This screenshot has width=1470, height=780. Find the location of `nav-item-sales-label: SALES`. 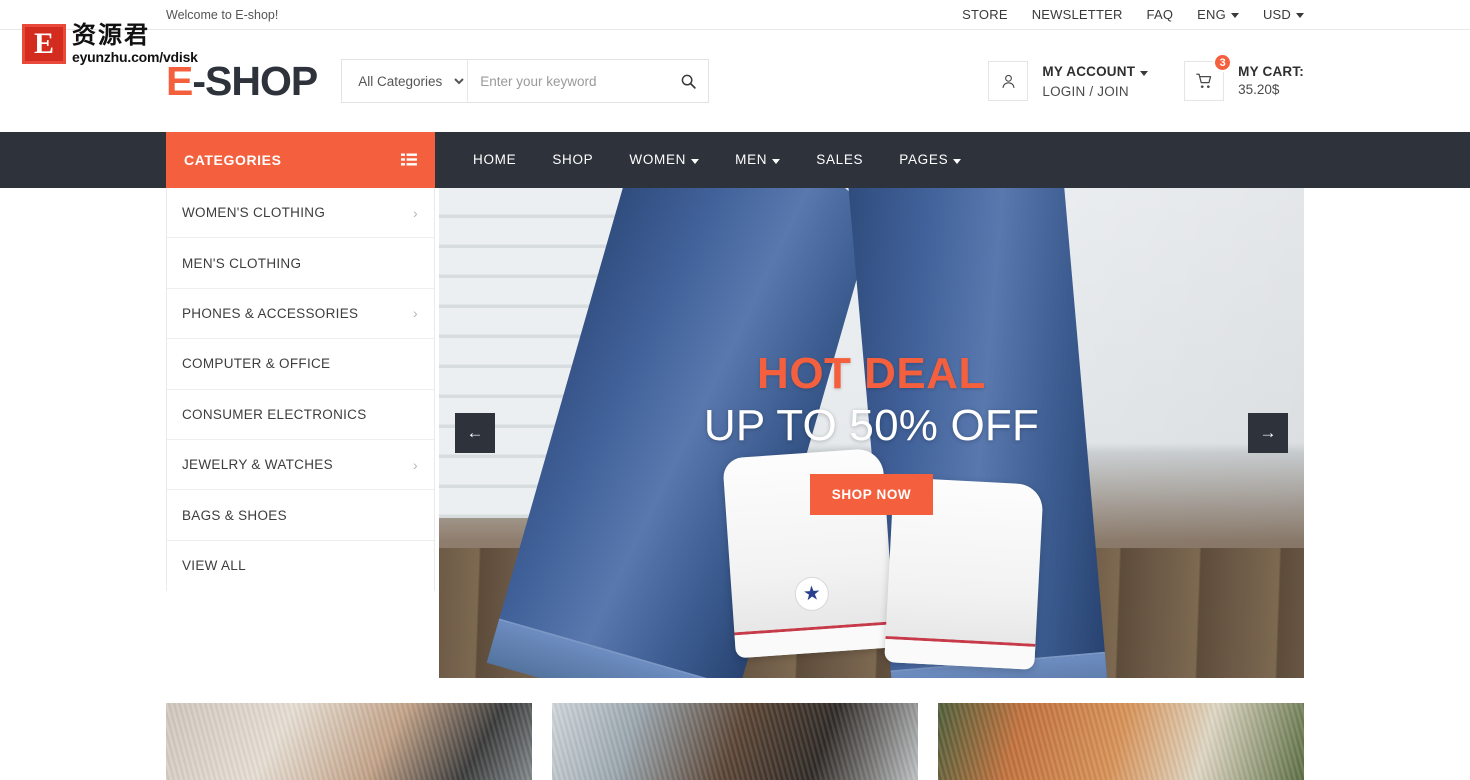

nav-item-sales-label: SALES is located at coordinates (840, 159).